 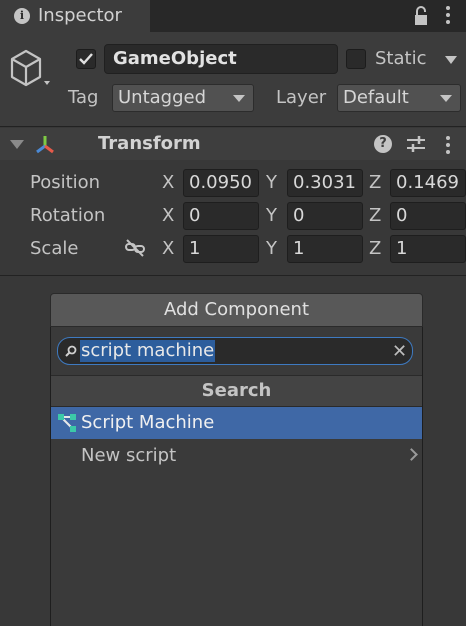 What do you see at coordinates (233, 126) in the screenshot?
I see `divider` at bounding box center [233, 126].